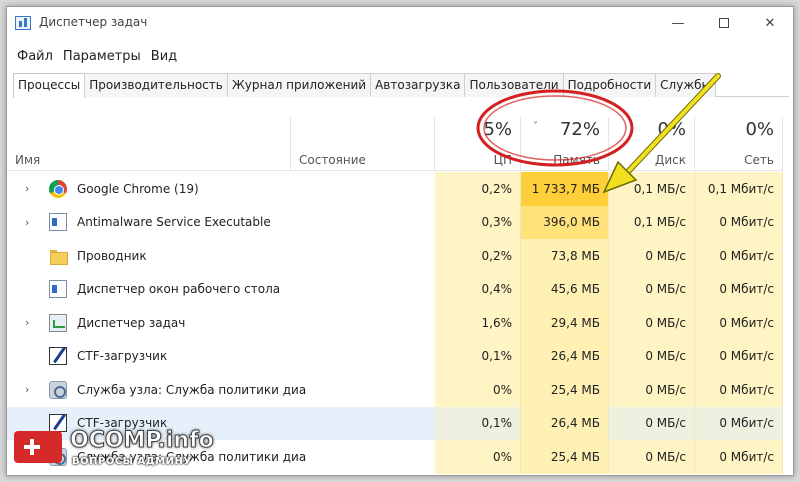 This screenshot has width=800, height=482. I want to click on task-manager-icon, so click(58, 322).